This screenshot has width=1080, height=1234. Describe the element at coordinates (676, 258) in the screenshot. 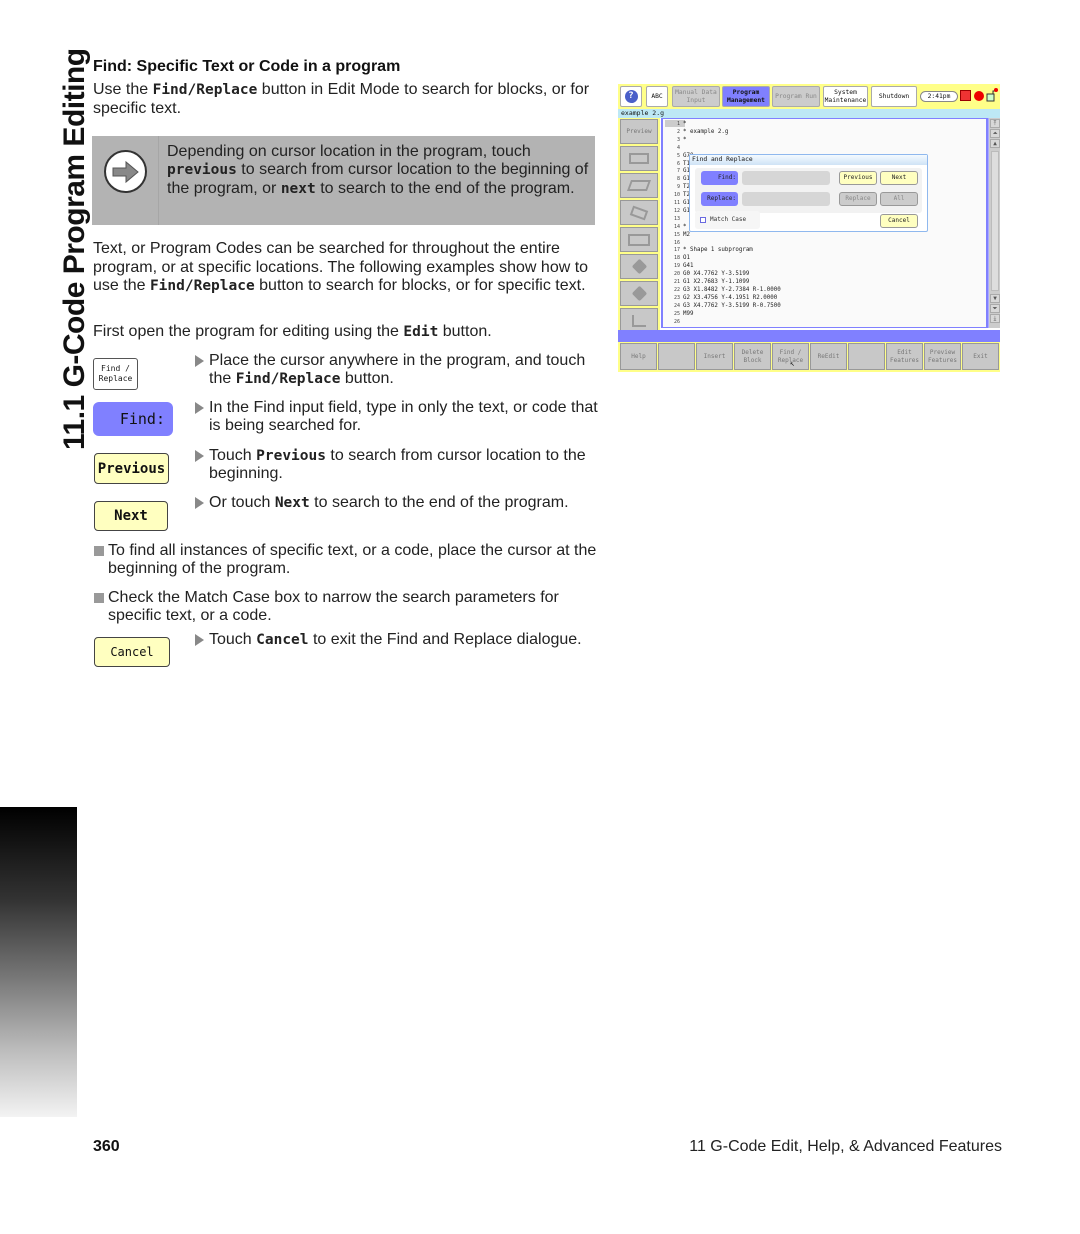

I see `code-line: 18 O1` at that location.